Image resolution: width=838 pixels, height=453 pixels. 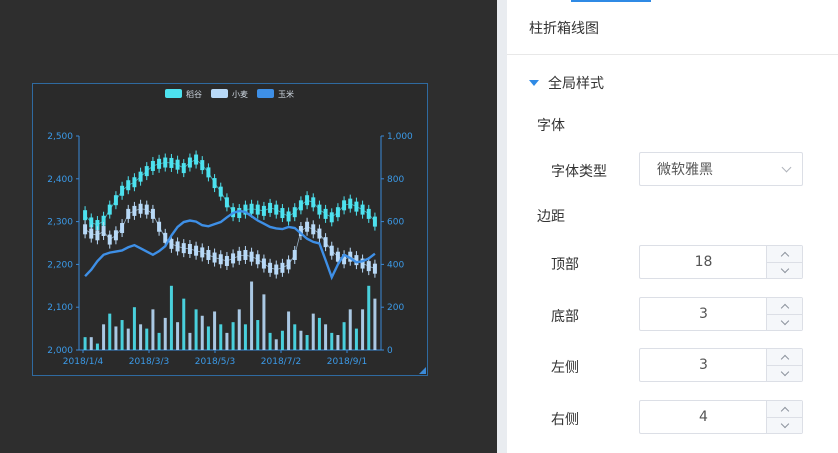 What do you see at coordinates (395, 265) in the screenshot?
I see `y-right-tick-label: 400` at bounding box center [395, 265].